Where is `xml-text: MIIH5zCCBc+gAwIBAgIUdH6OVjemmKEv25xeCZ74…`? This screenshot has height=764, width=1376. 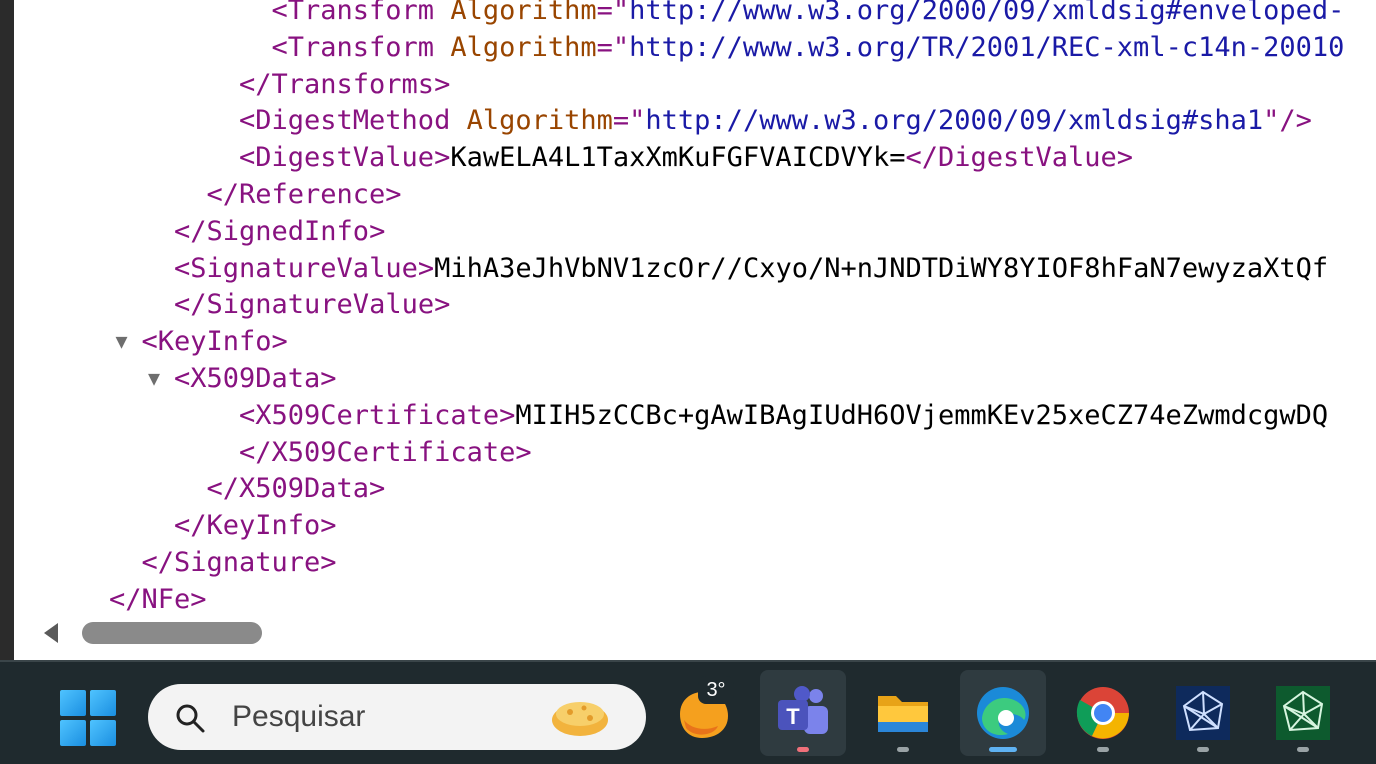 xml-text: MIIH5zCCBc+gAwIBAgIUdH6OVjemmKEv25xeCZ74… is located at coordinates (922, 415).